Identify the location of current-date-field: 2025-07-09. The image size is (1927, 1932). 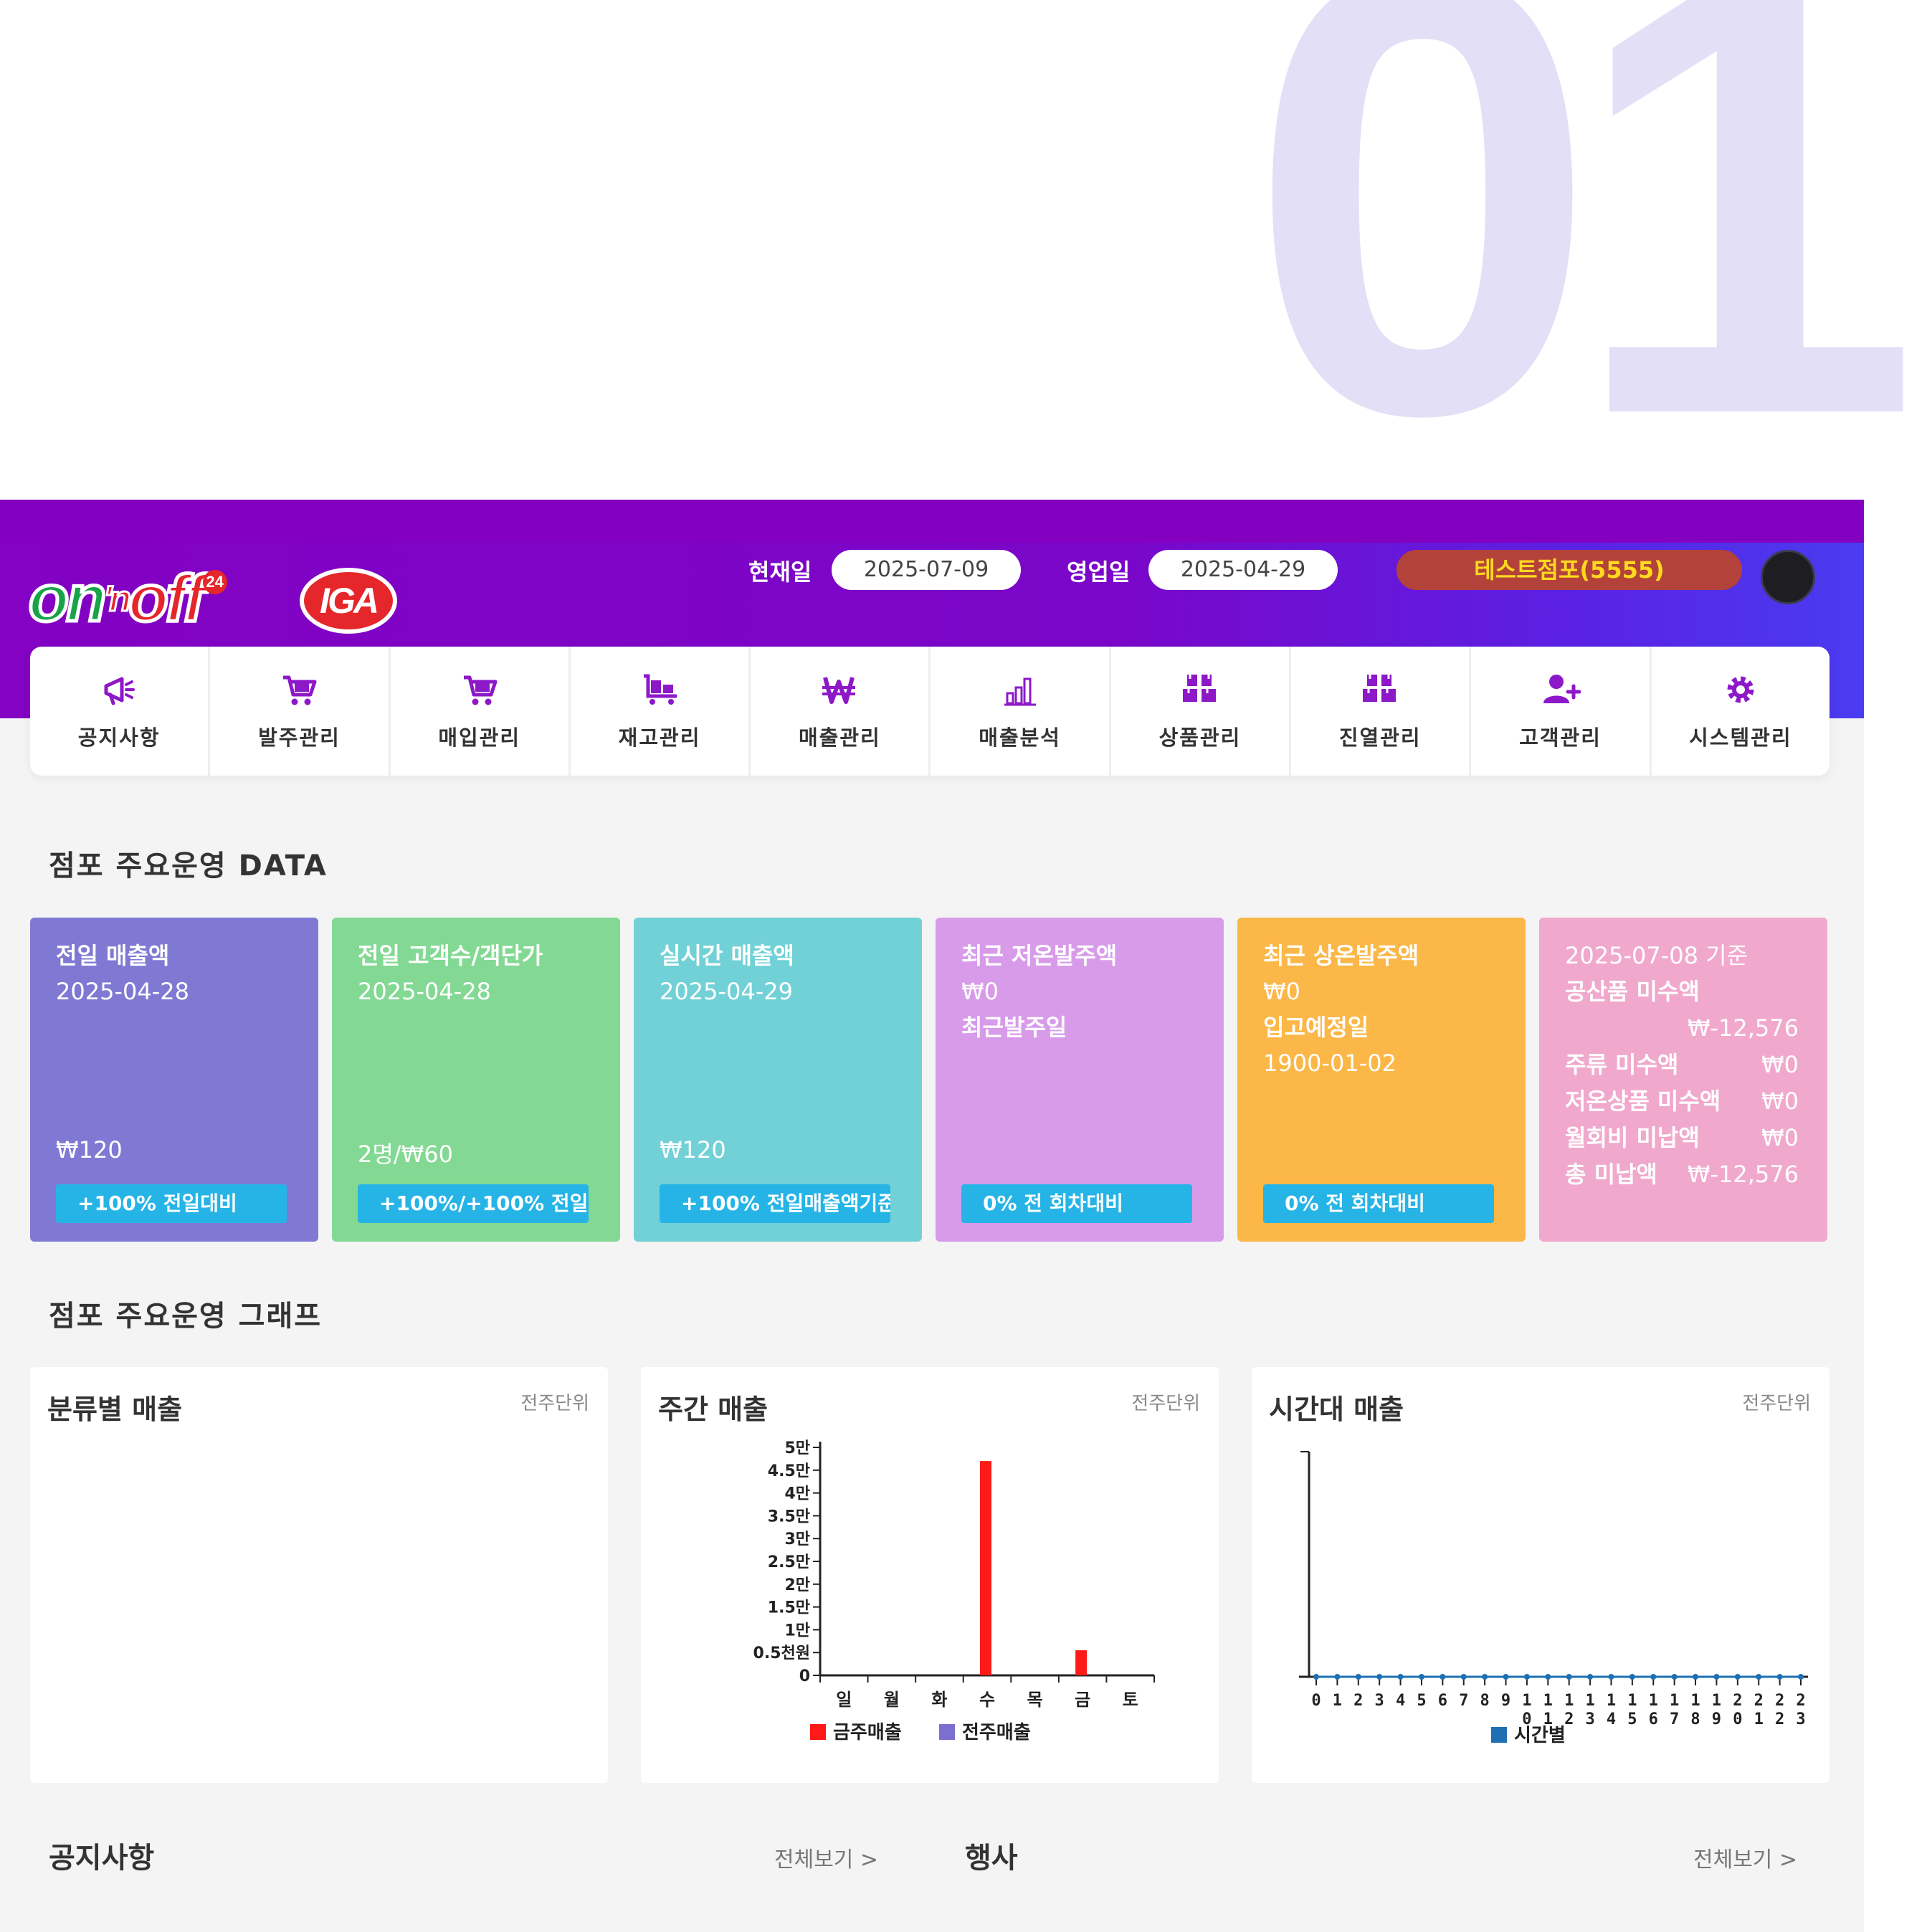
(926, 570).